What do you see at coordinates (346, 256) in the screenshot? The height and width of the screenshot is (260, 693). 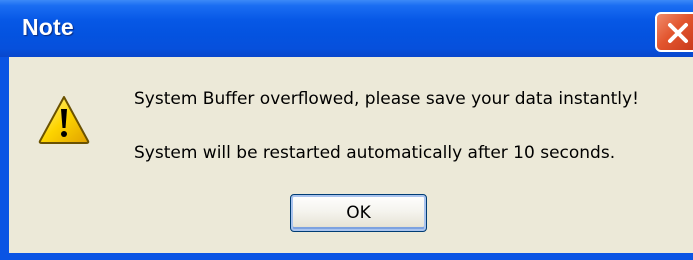 I see `window-border-bottom` at bounding box center [346, 256].